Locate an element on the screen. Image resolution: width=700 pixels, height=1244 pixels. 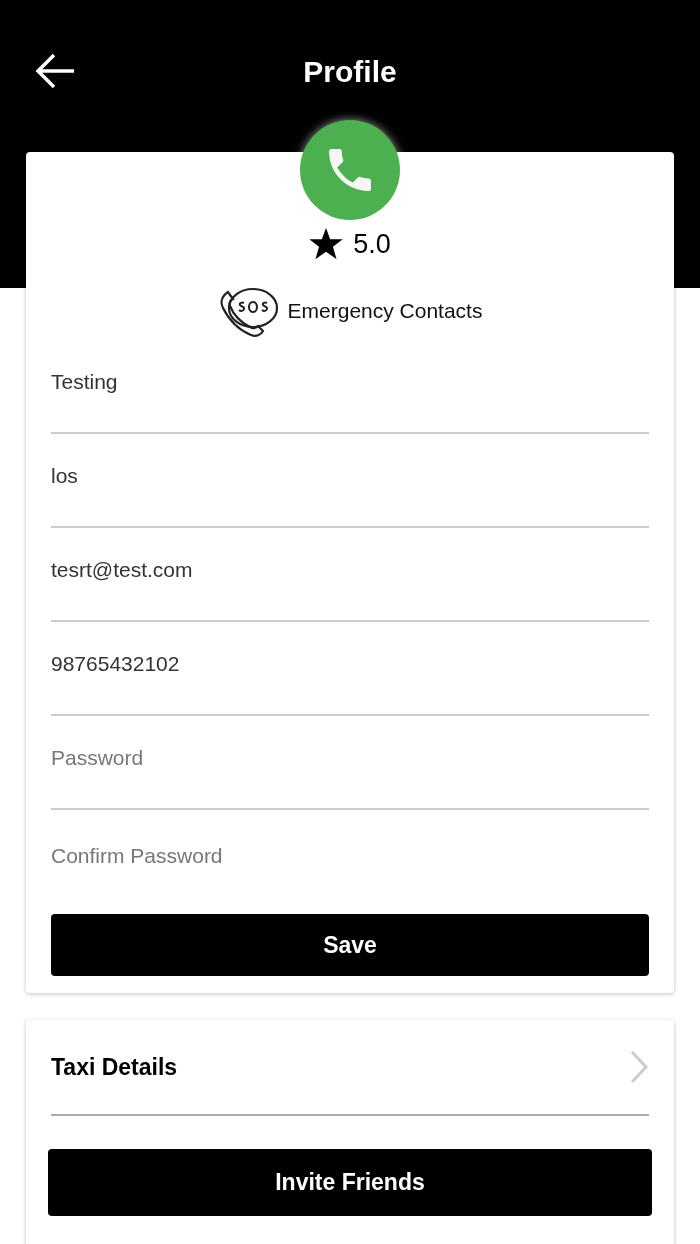
emergency-contacts-label: Emergency Contacts is located at coordinates (385, 311).